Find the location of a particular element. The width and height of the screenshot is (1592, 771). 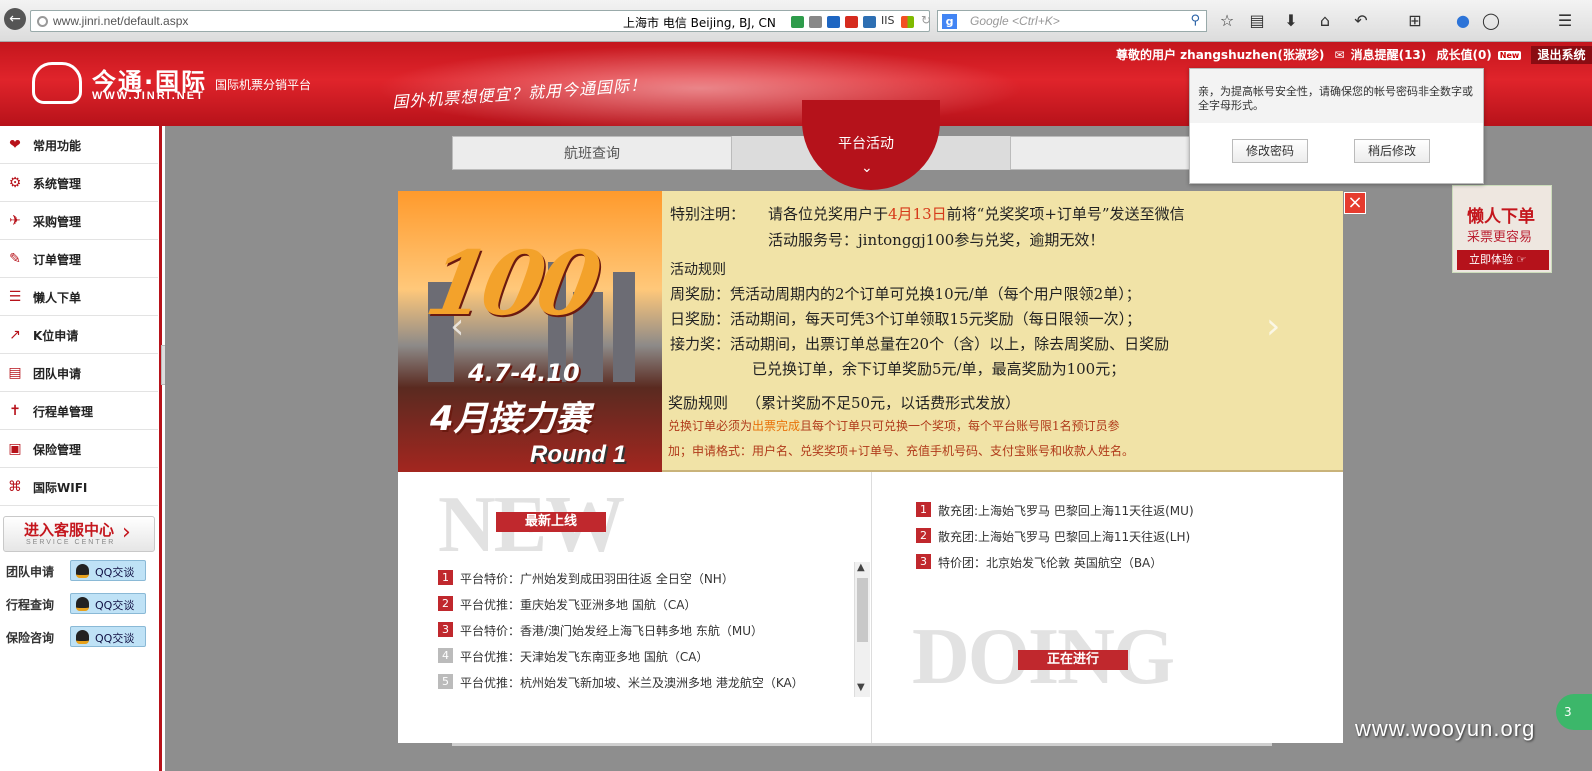

list-item: 5 平台优推：杭州始发飞新加坡、米兰及澳洲多地 港龙航空（KA） is located at coordinates (648, 683).